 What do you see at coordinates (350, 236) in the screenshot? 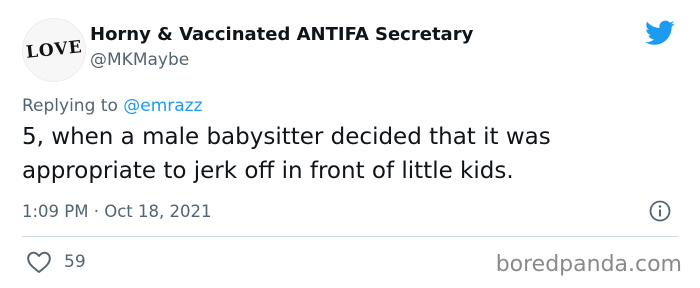
I see `divider` at bounding box center [350, 236].